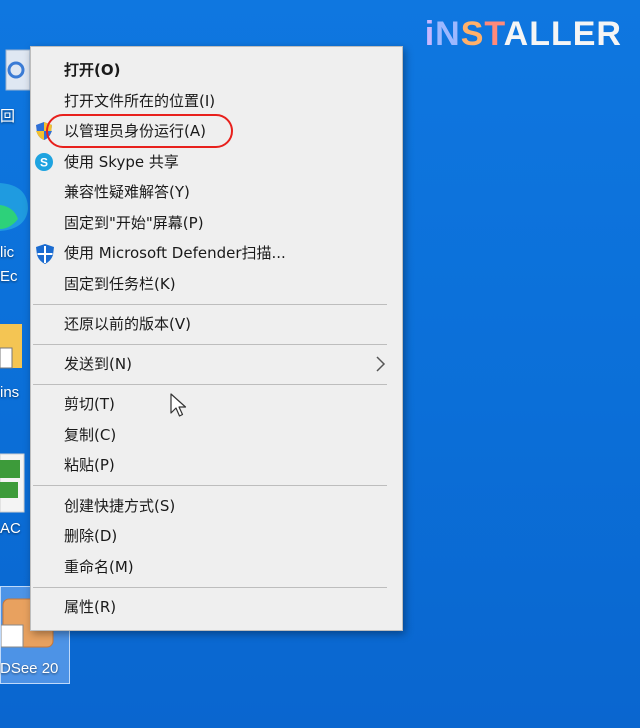  I want to click on desktop-label-edge-1: lic, so click(7, 252).